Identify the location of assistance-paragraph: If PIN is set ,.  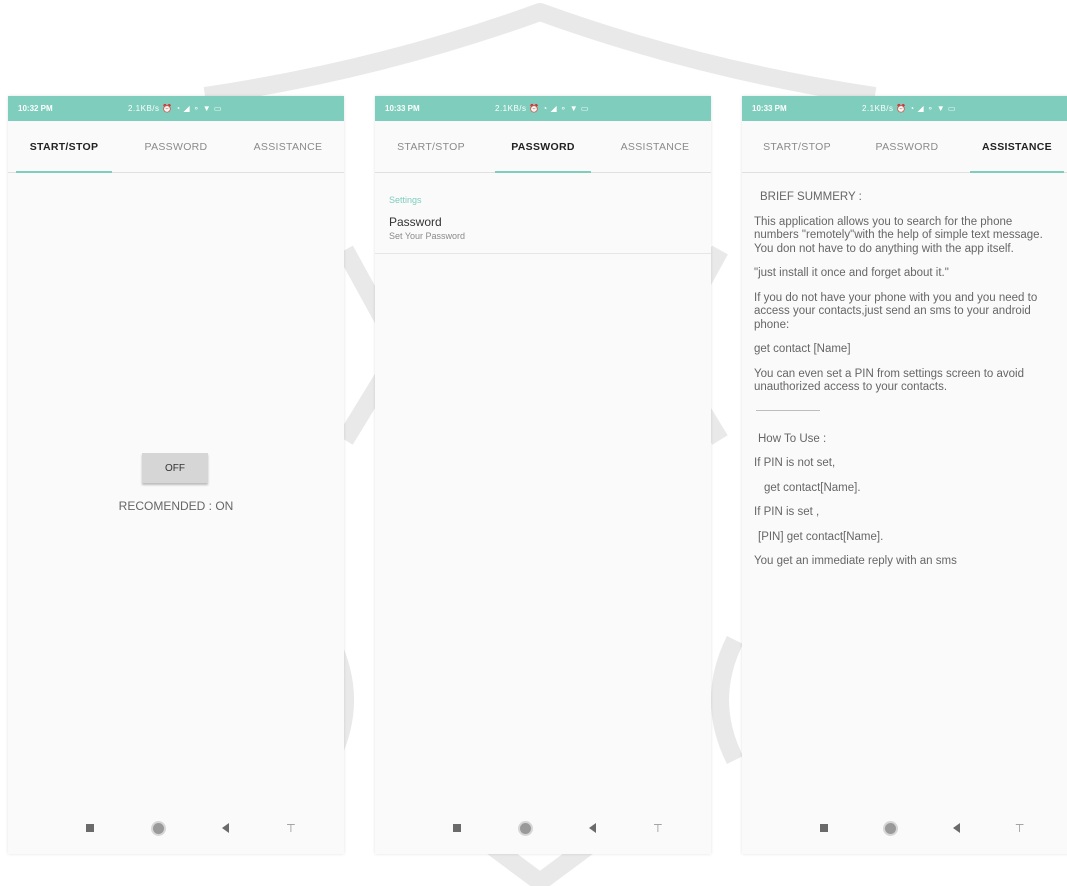
(787, 512).